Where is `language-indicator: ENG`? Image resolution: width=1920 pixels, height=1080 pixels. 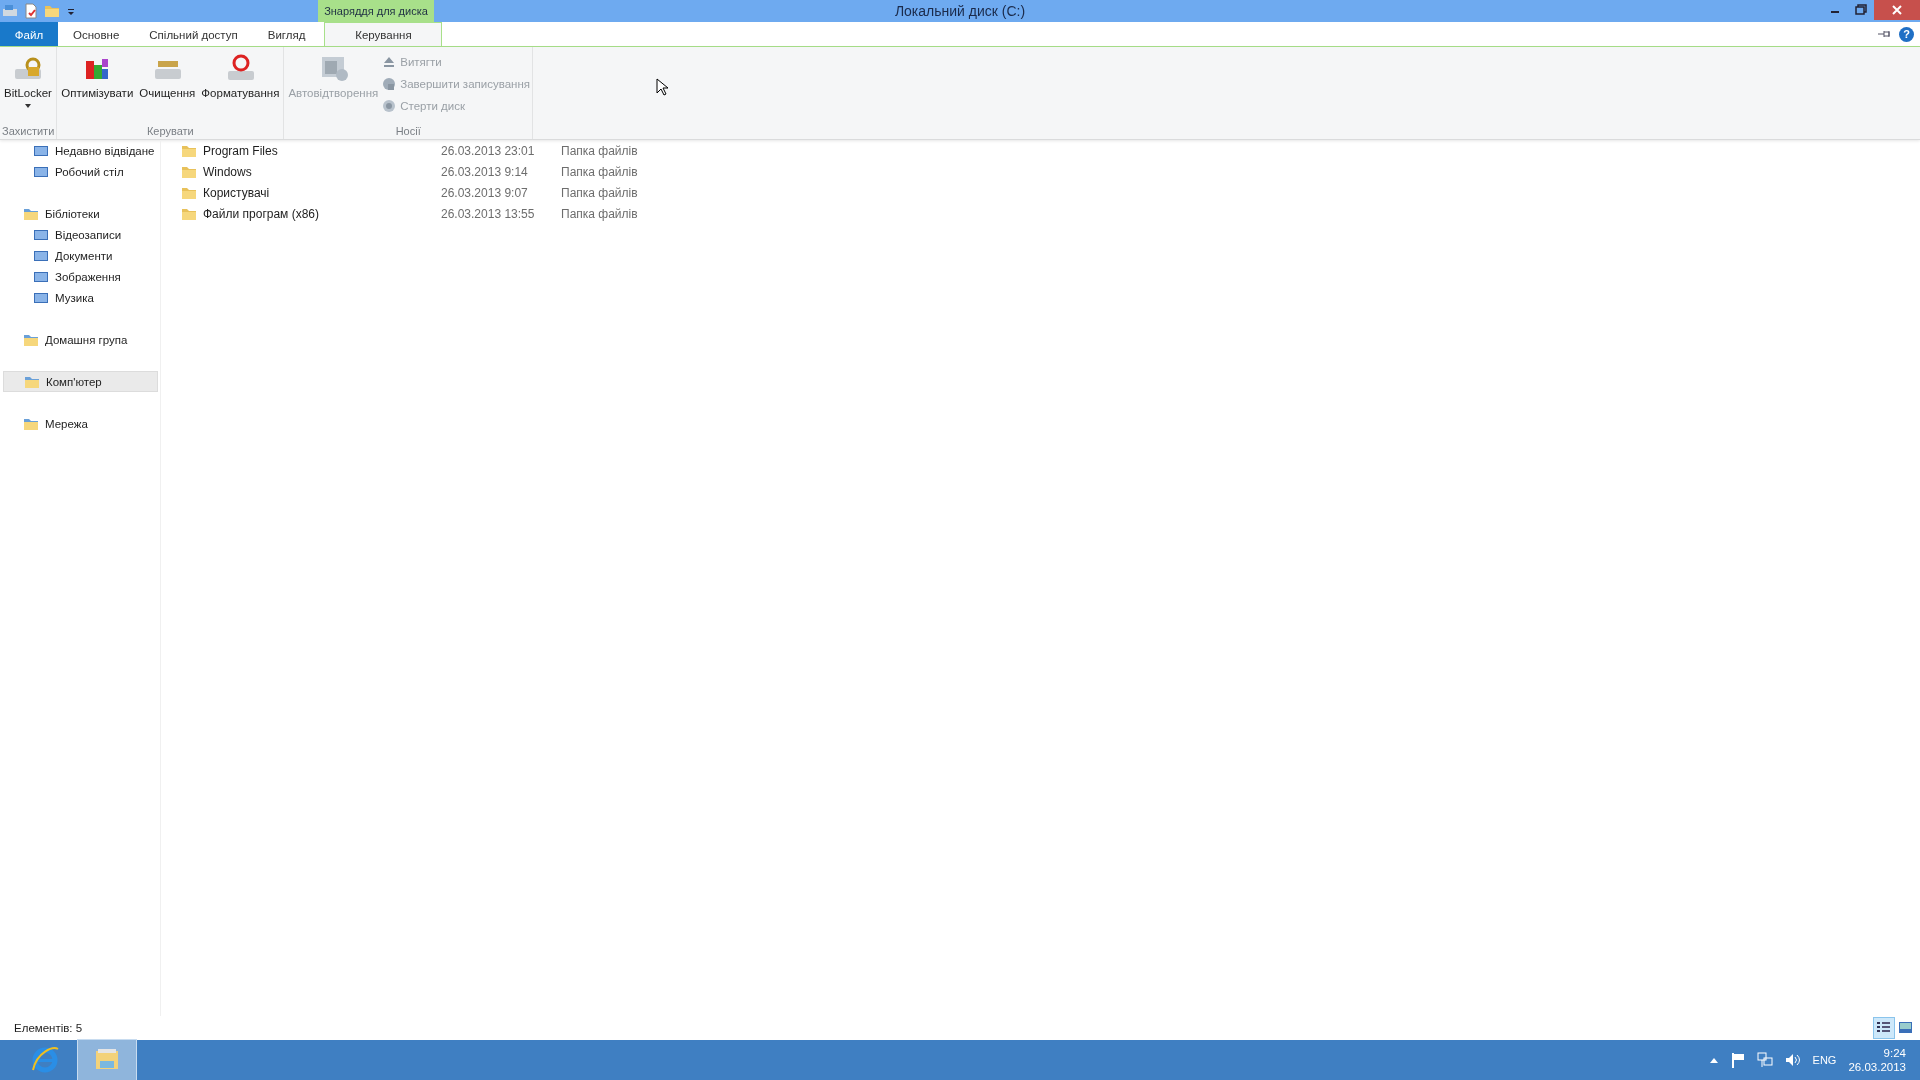 language-indicator: ENG is located at coordinates (1824, 1060).